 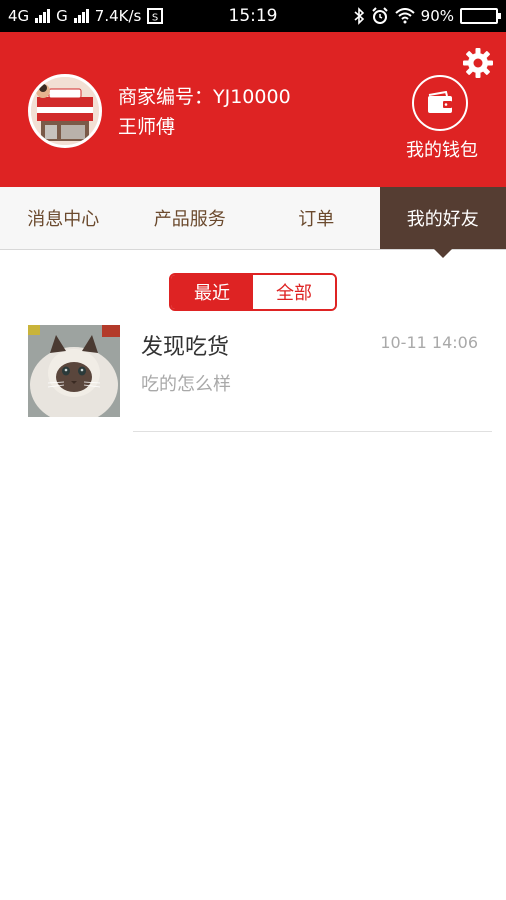 I want to click on tab-label: 消息中心, so click(x=63, y=219).